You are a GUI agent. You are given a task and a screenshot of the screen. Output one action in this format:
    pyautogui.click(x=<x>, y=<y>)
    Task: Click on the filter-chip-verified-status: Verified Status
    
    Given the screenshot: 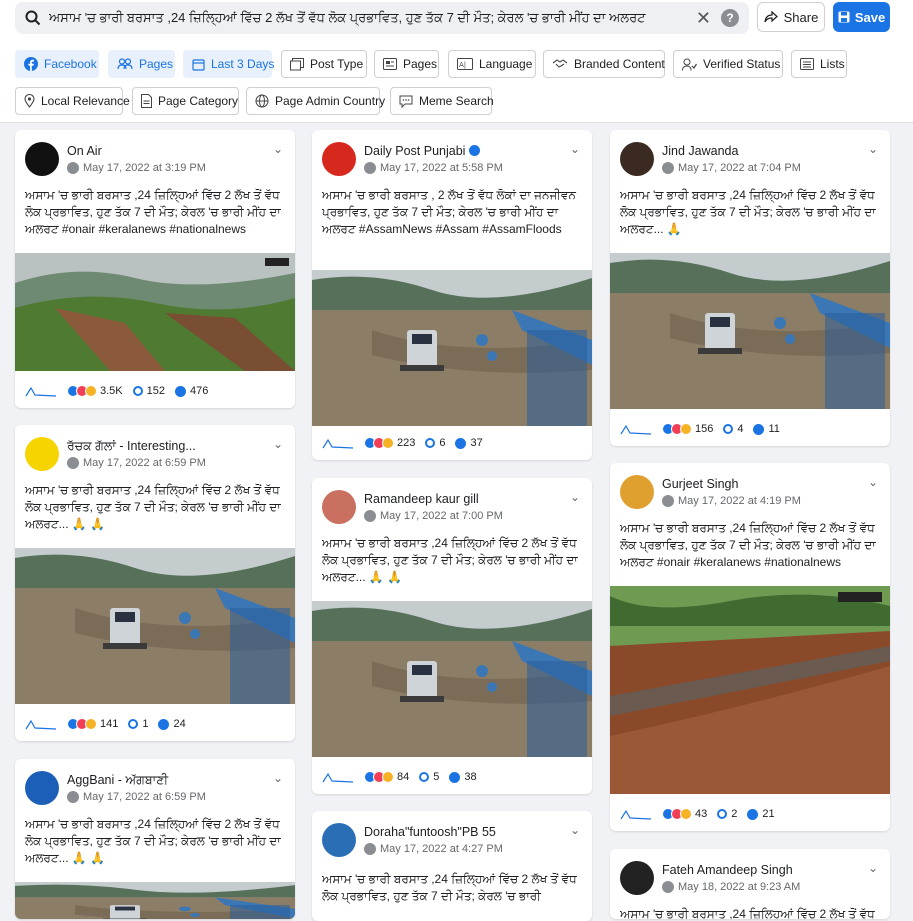 What is the action you would take?
    pyautogui.click(x=728, y=64)
    